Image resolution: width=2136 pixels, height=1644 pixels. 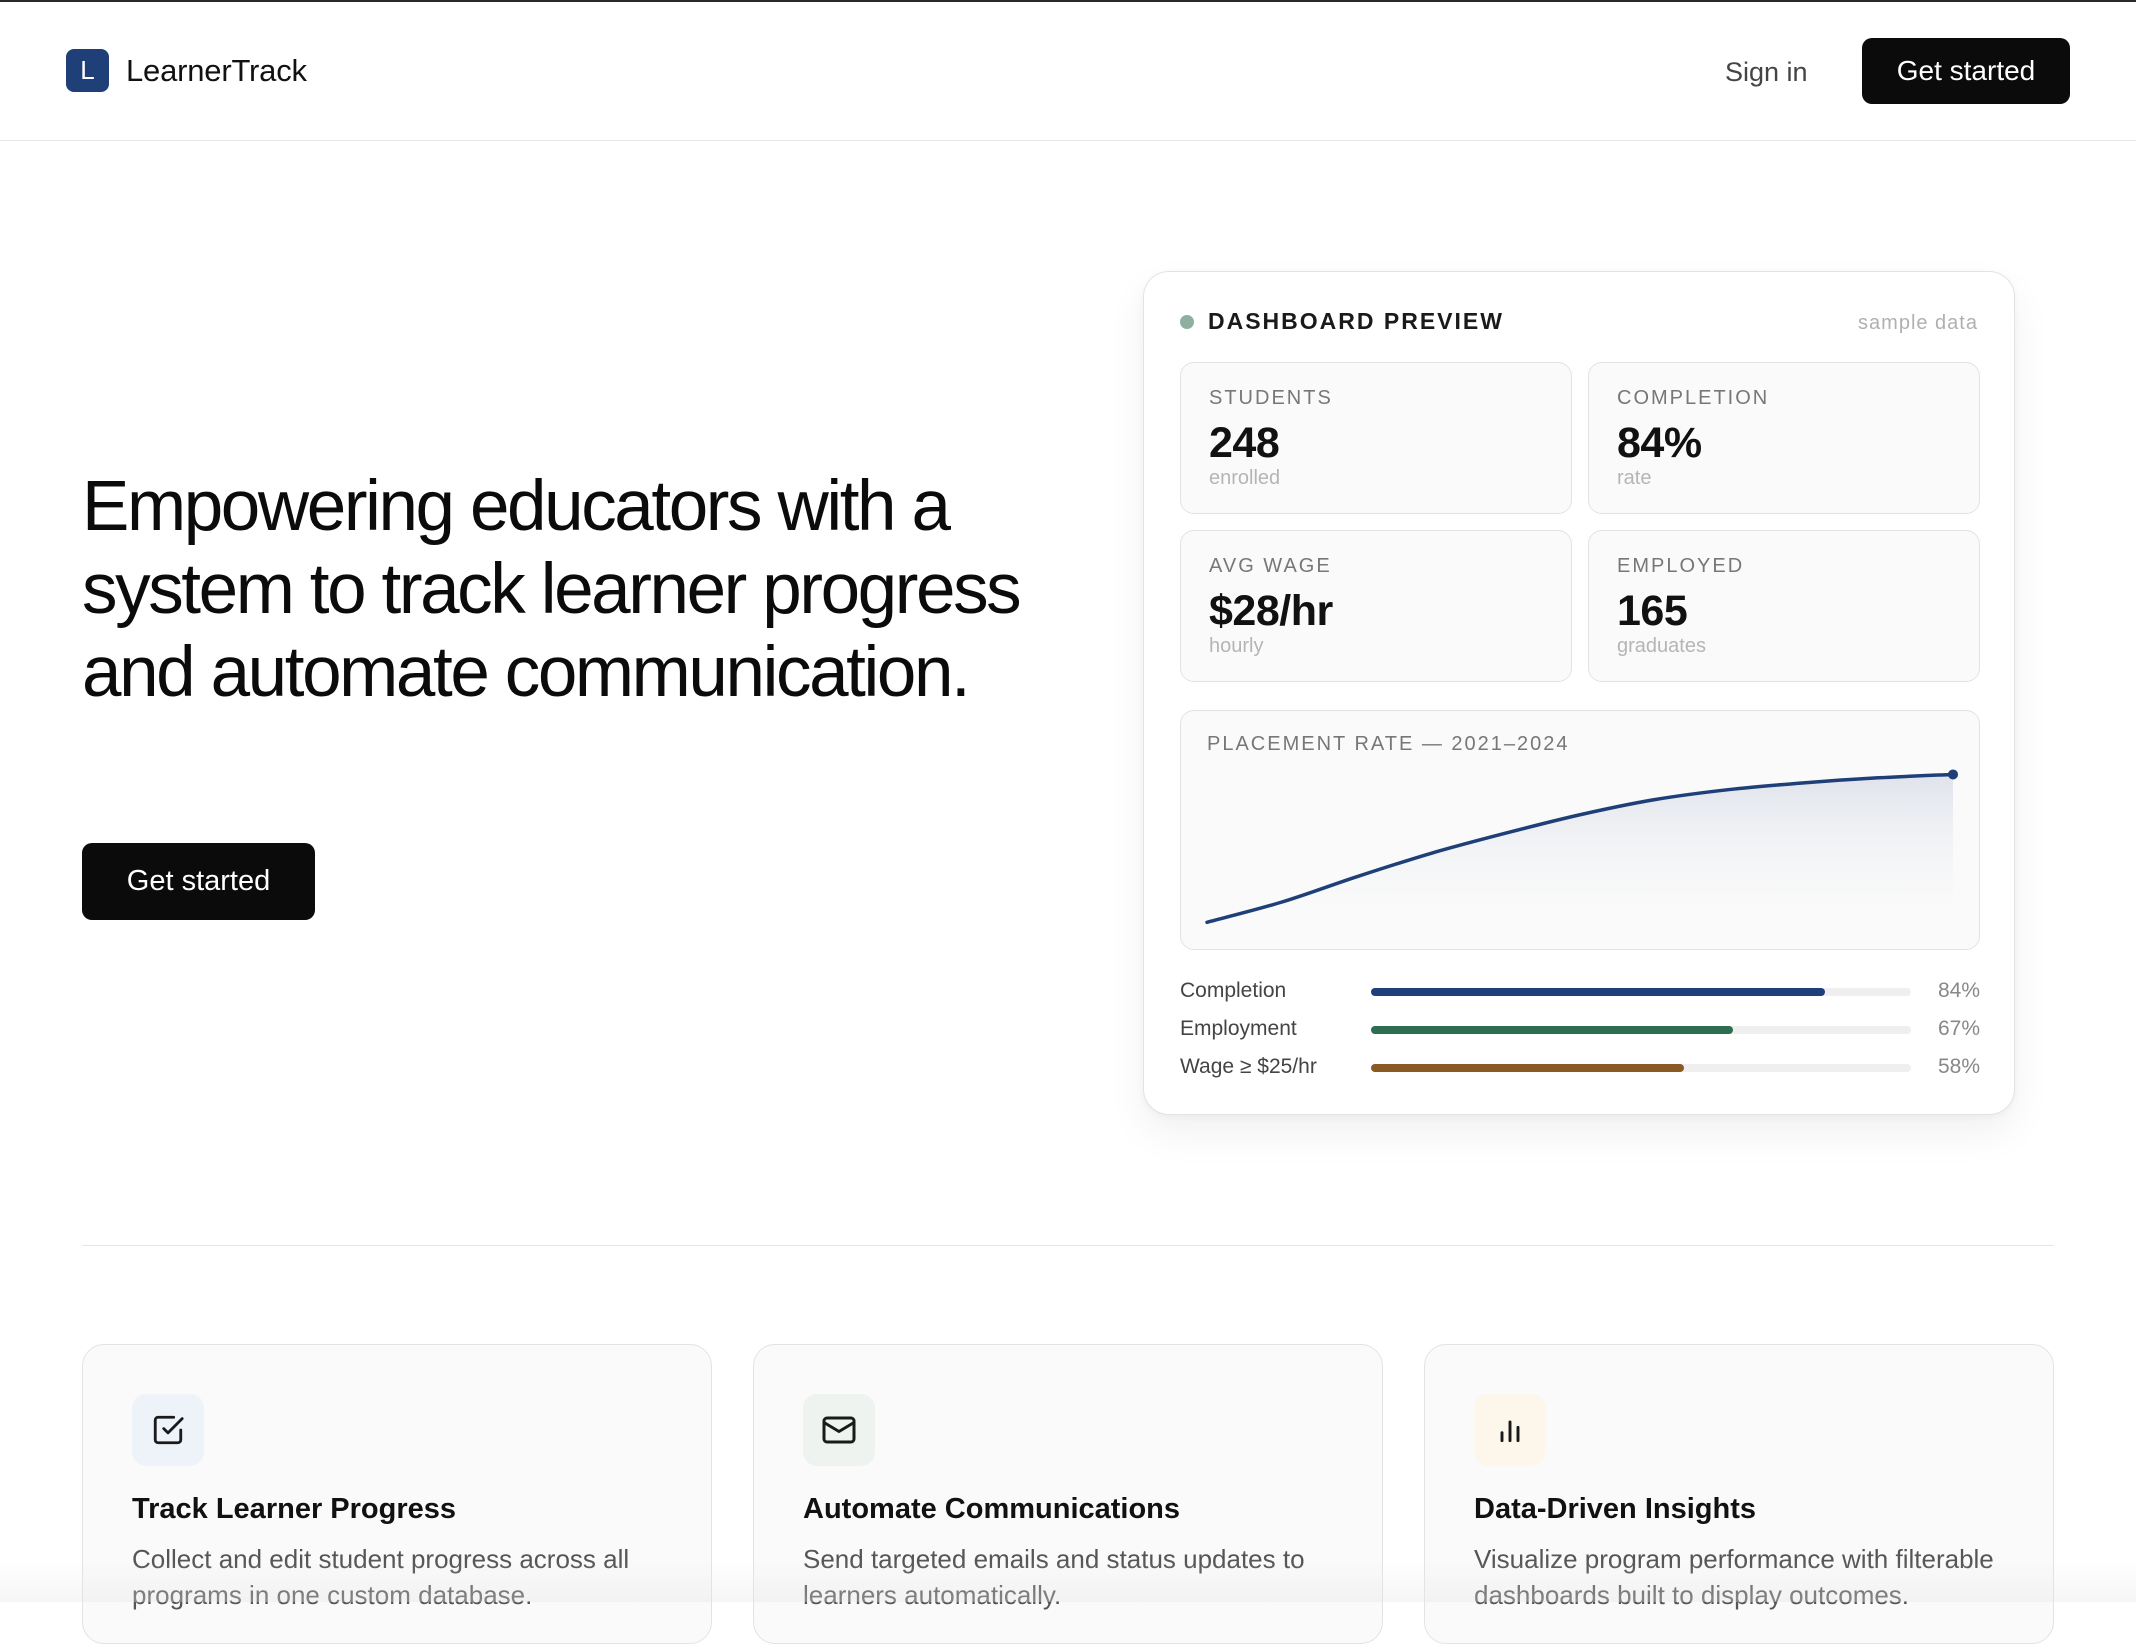 I want to click on section-divider, so click(x=1068, y=1245).